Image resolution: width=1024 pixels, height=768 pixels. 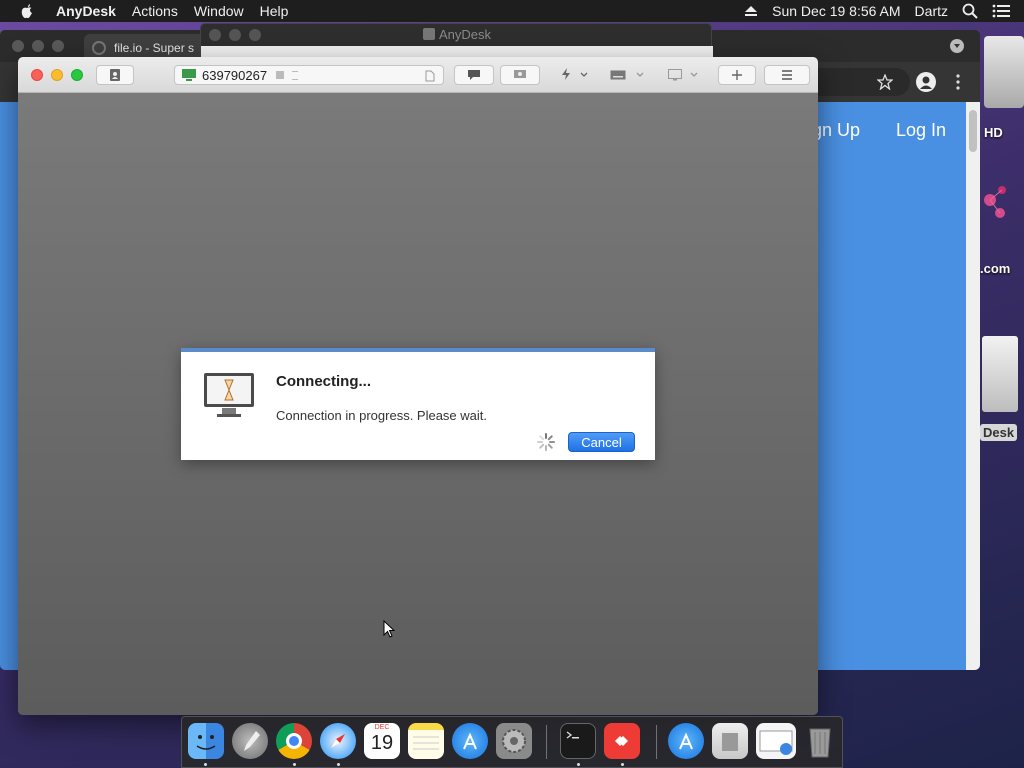 I want to click on hourglass-small-icon, so click(x=295, y=75).